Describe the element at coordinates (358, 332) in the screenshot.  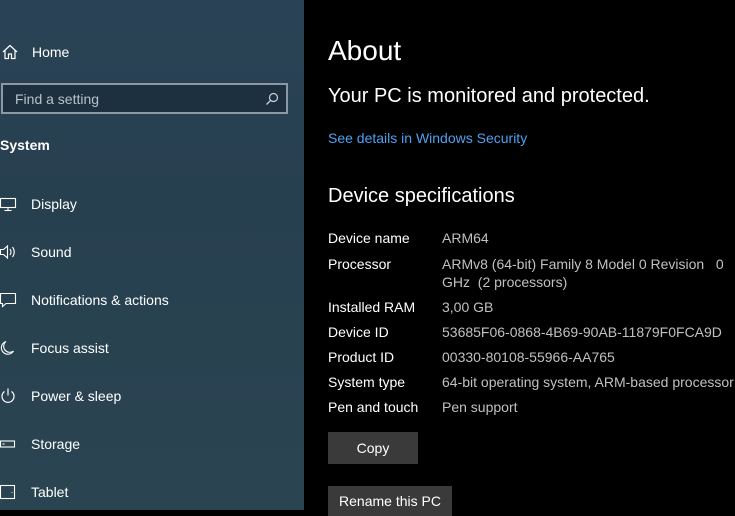
I see `spec-label: Device ID` at that location.